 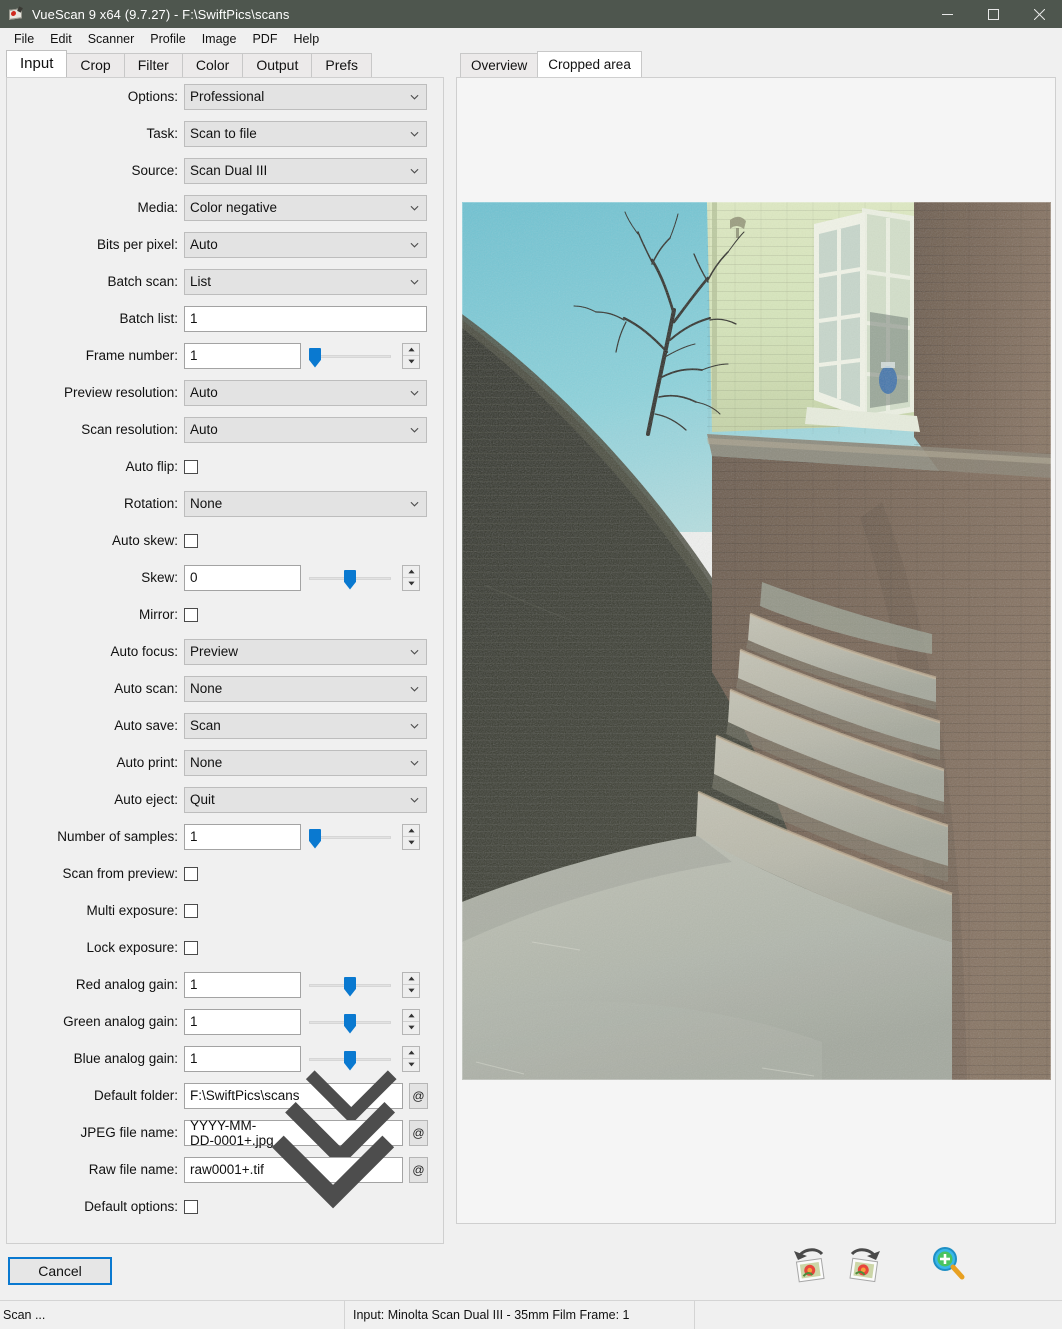 I want to click on form-row-options: Options: Professional, so click(x=225, y=96).